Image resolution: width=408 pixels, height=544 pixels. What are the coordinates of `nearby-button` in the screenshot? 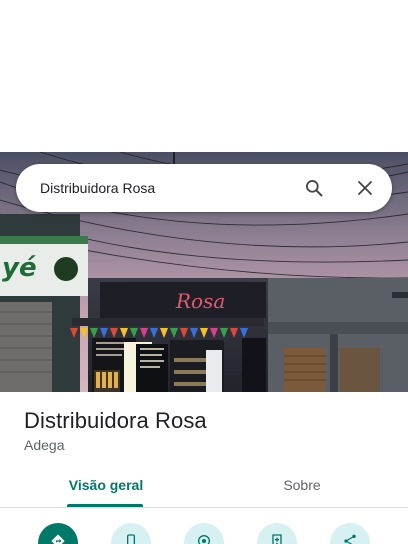 It's located at (204, 533).